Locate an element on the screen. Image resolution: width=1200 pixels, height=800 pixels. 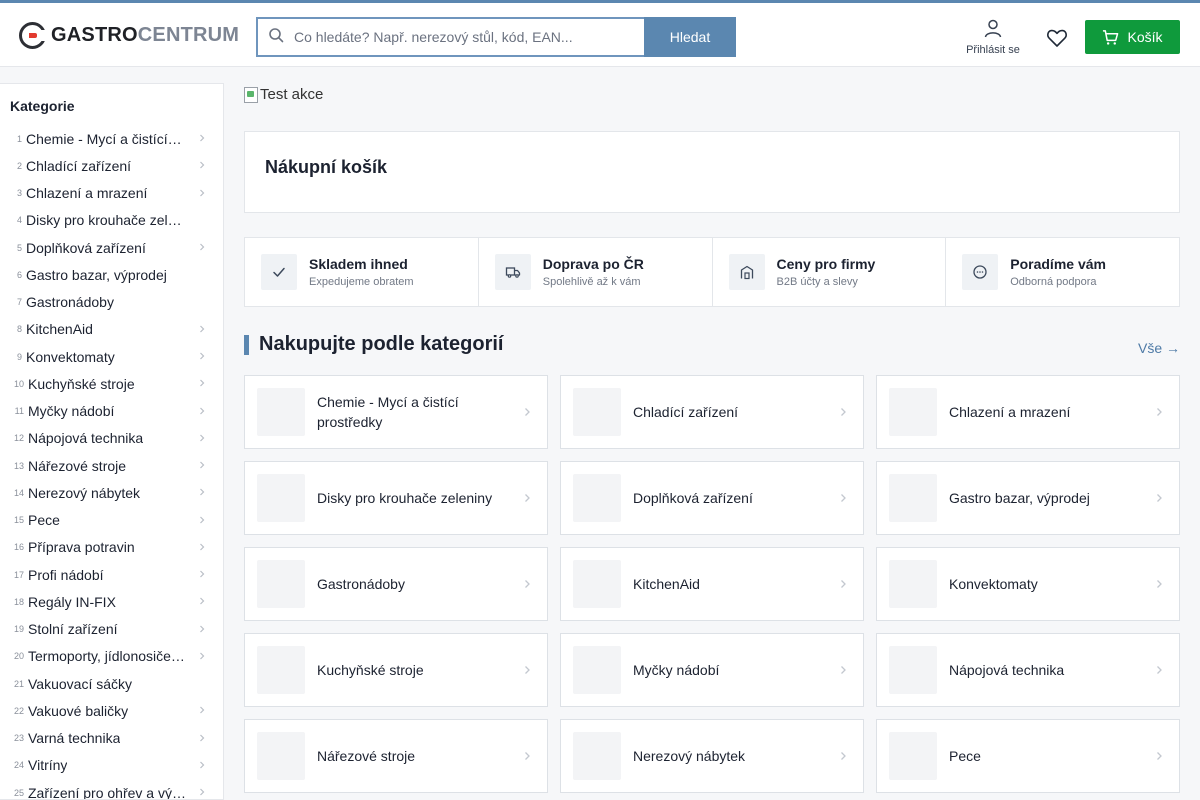
sidebar-category-item: 25 Zařízení pro ohřev a výdej is located at coordinates (111, 789).